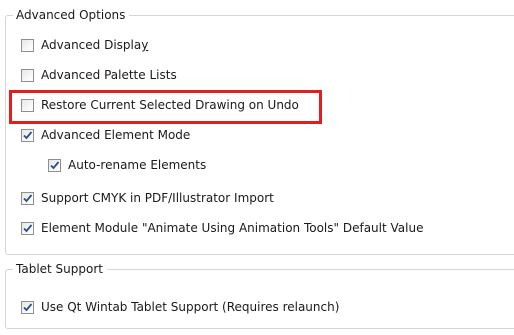 Image resolution: width=514 pixels, height=335 pixels. I want to click on use-qt-wintab-checkbox, so click(27, 307).